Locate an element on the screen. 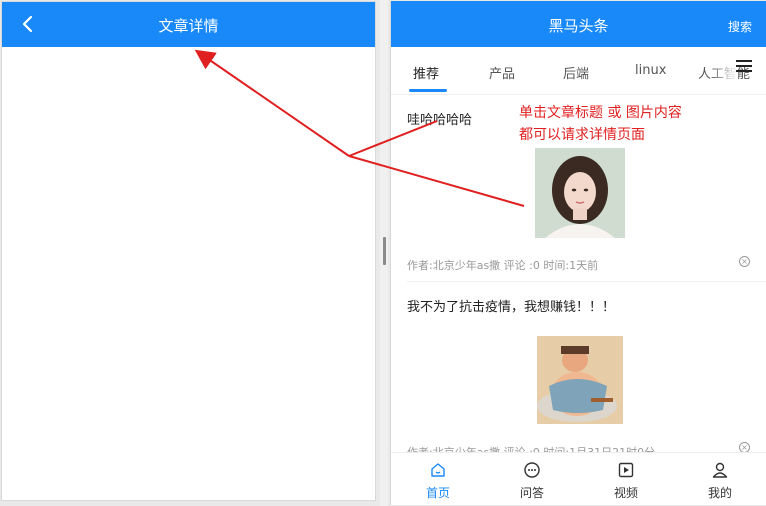  tabbar-qa: 问答 is located at coordinates (532, 479).